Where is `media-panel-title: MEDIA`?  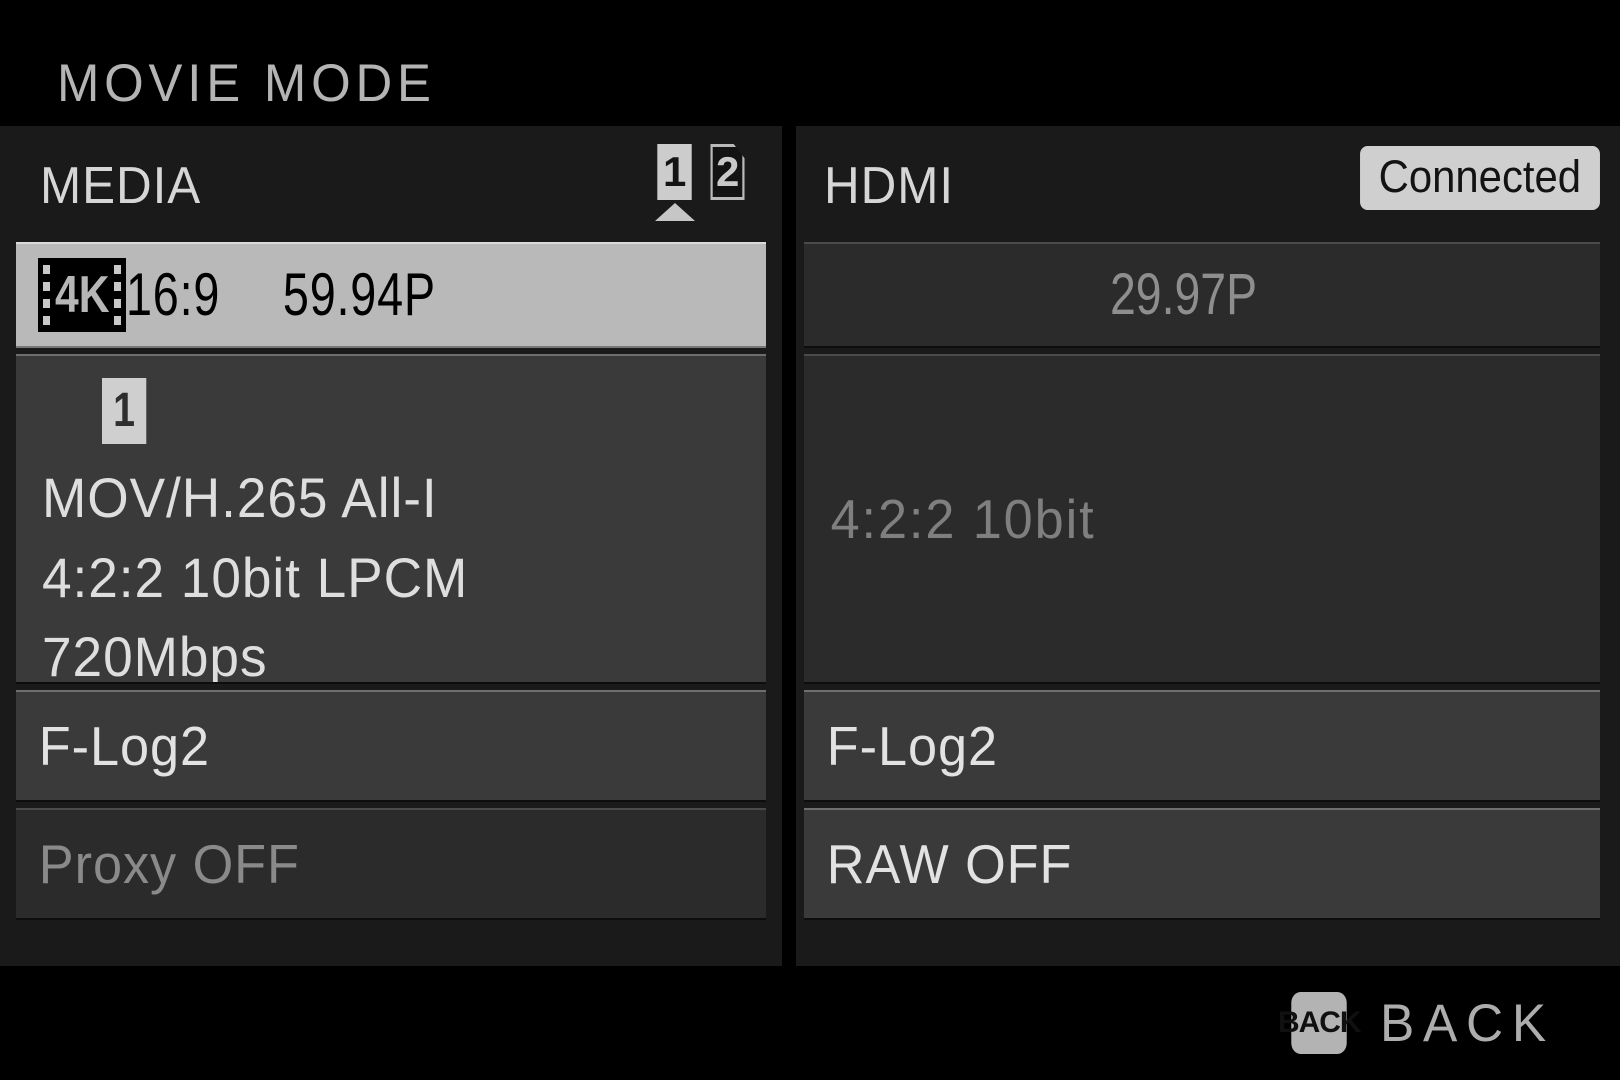 media-panel-title: MEDIA is located at coordinates (121, 186).